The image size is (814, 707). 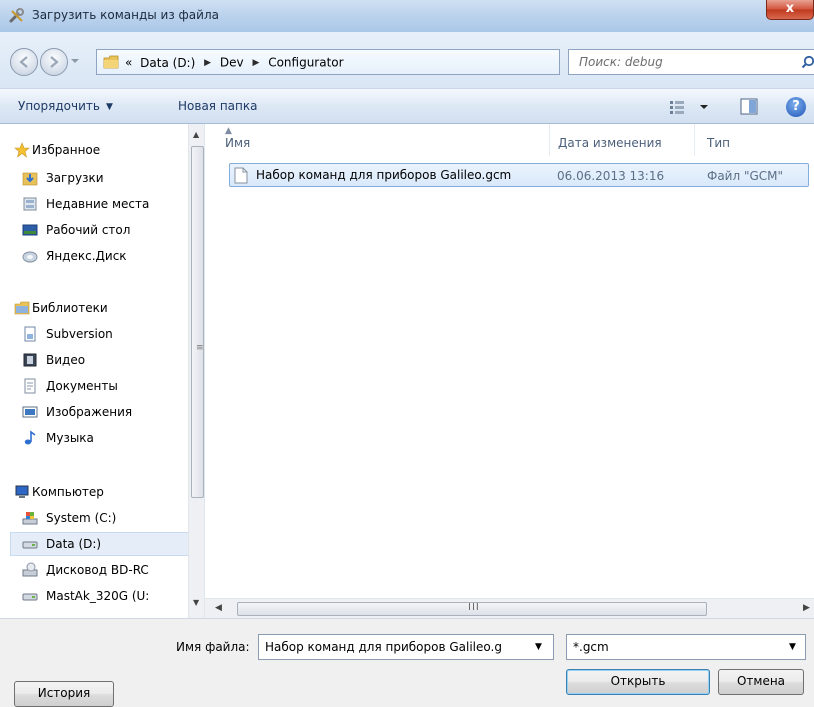 What do you see at coordinates (30, 257) in the screenshot?
I see `yandex-disk-icon` at bounding box center [30, 257].